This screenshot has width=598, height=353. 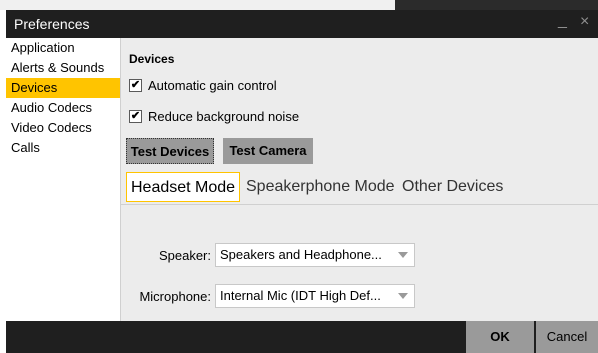 I want to click on reduce-background-noise-checkbox: ✔, so click(x=135, y=116).